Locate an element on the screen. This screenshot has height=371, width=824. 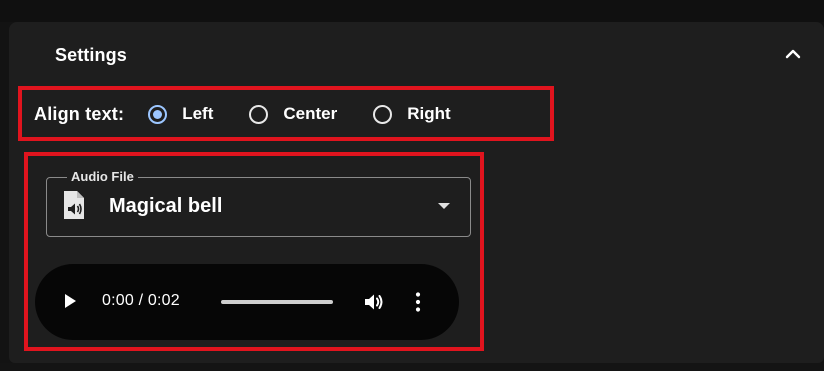
collapse-button is located at coordinates (793, 54).